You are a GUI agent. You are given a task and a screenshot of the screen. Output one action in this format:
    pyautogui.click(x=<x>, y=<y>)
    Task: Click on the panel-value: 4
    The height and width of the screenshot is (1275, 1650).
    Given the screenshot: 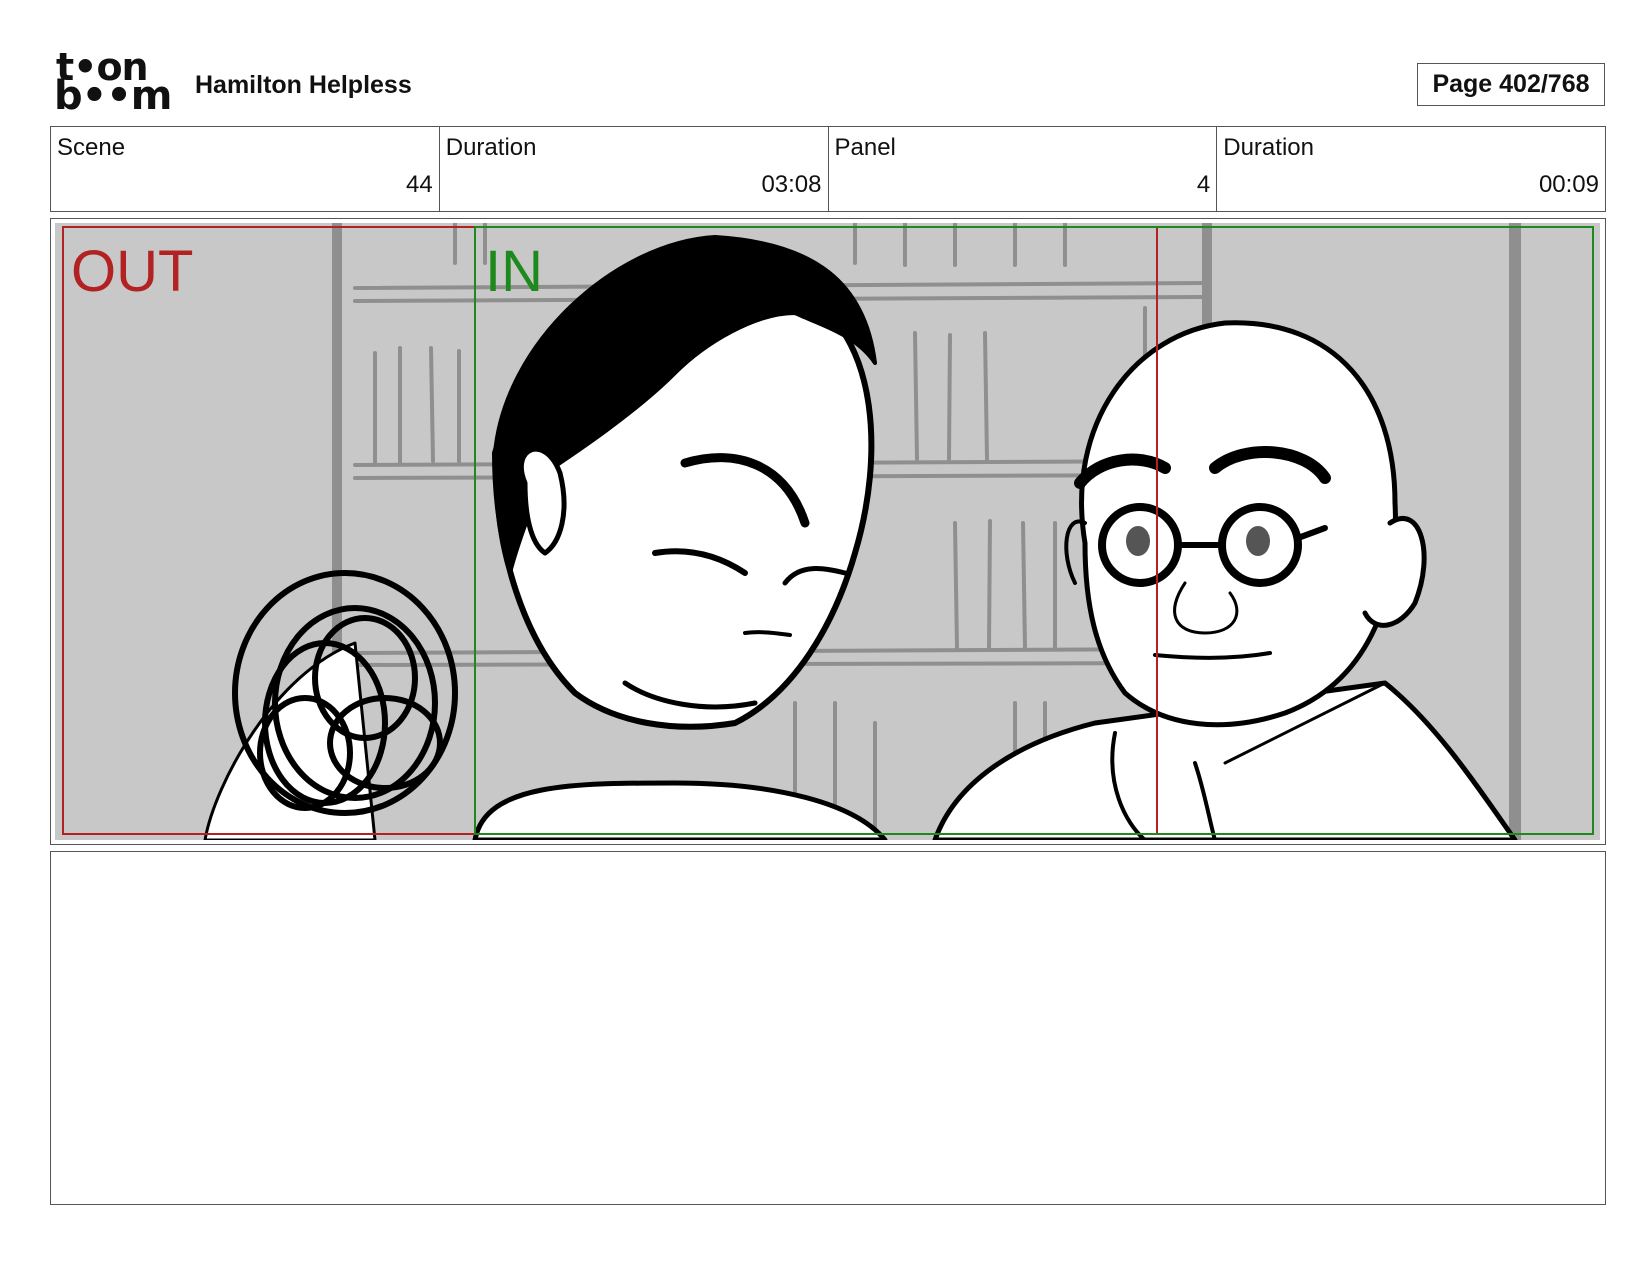 What is the action you would take?
    pyautogui.click(x=1203, y=184)
    